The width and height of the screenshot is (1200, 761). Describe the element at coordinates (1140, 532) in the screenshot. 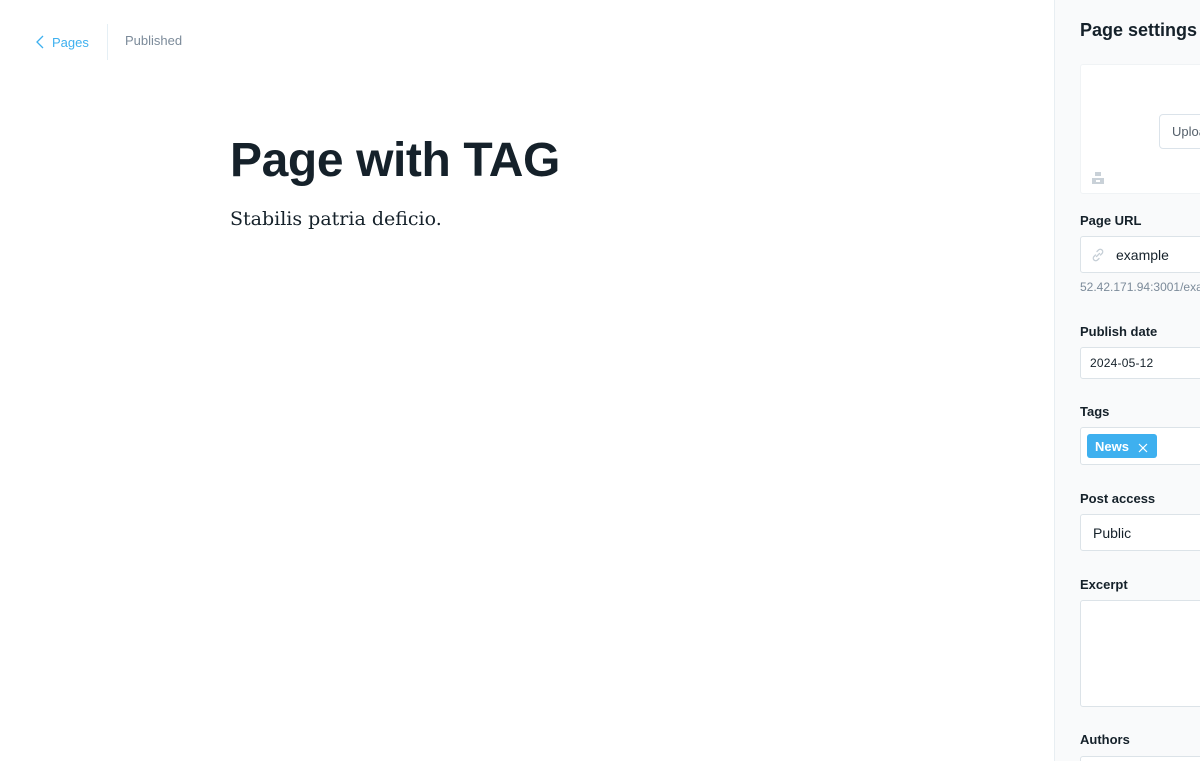

I see `post-access-select: Public` at that location.